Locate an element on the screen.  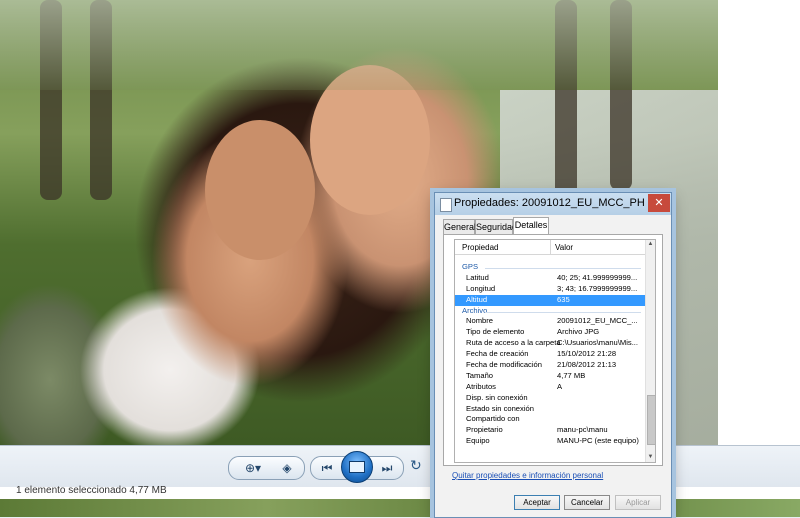
list-item: Fecha de creación 15/10/2012 21:28 is located at coordinates (550, 354).